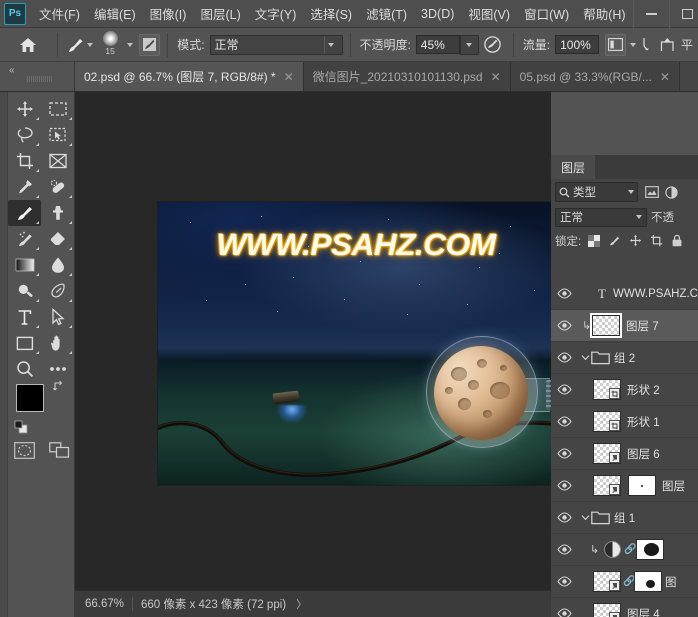  What do you see at coordinates (683, 14) in the screenshot?
I see `maximize-button` at bounding box center [683, 14].